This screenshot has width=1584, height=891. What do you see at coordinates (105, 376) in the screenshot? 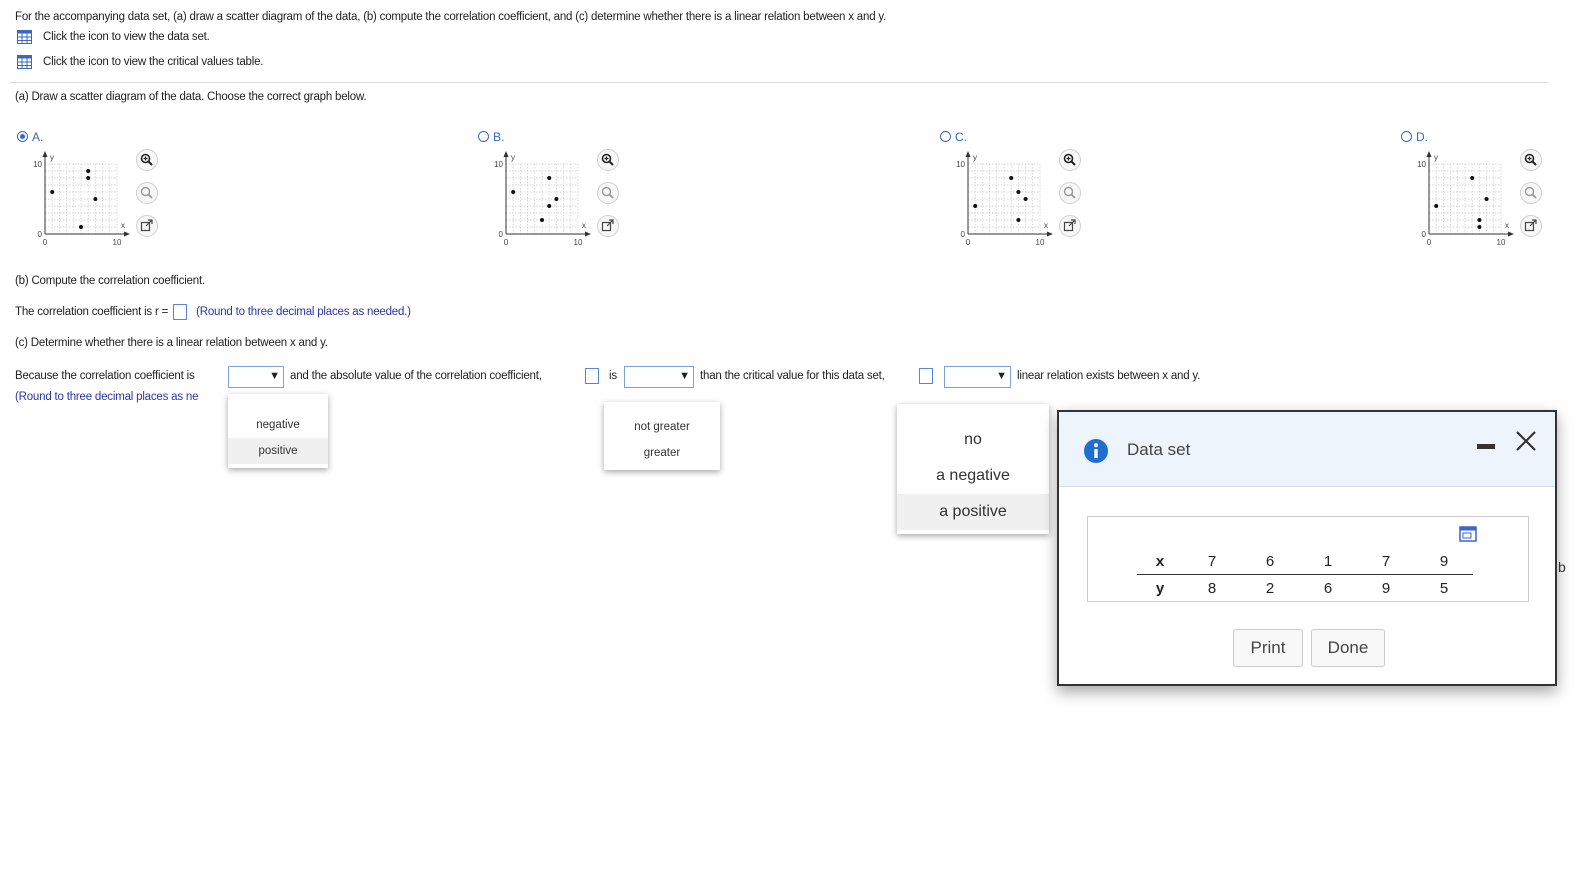
I see `part-c-s1: Because the correlation coefficient is` at bounding box center [105, 376].